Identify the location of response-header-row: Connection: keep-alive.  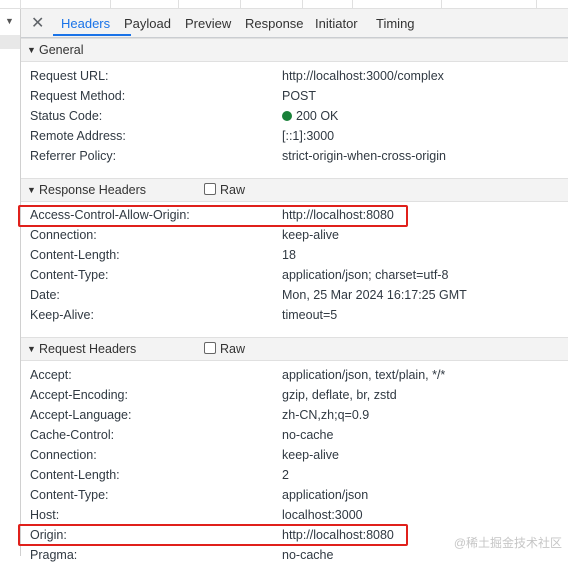
(294, 235).